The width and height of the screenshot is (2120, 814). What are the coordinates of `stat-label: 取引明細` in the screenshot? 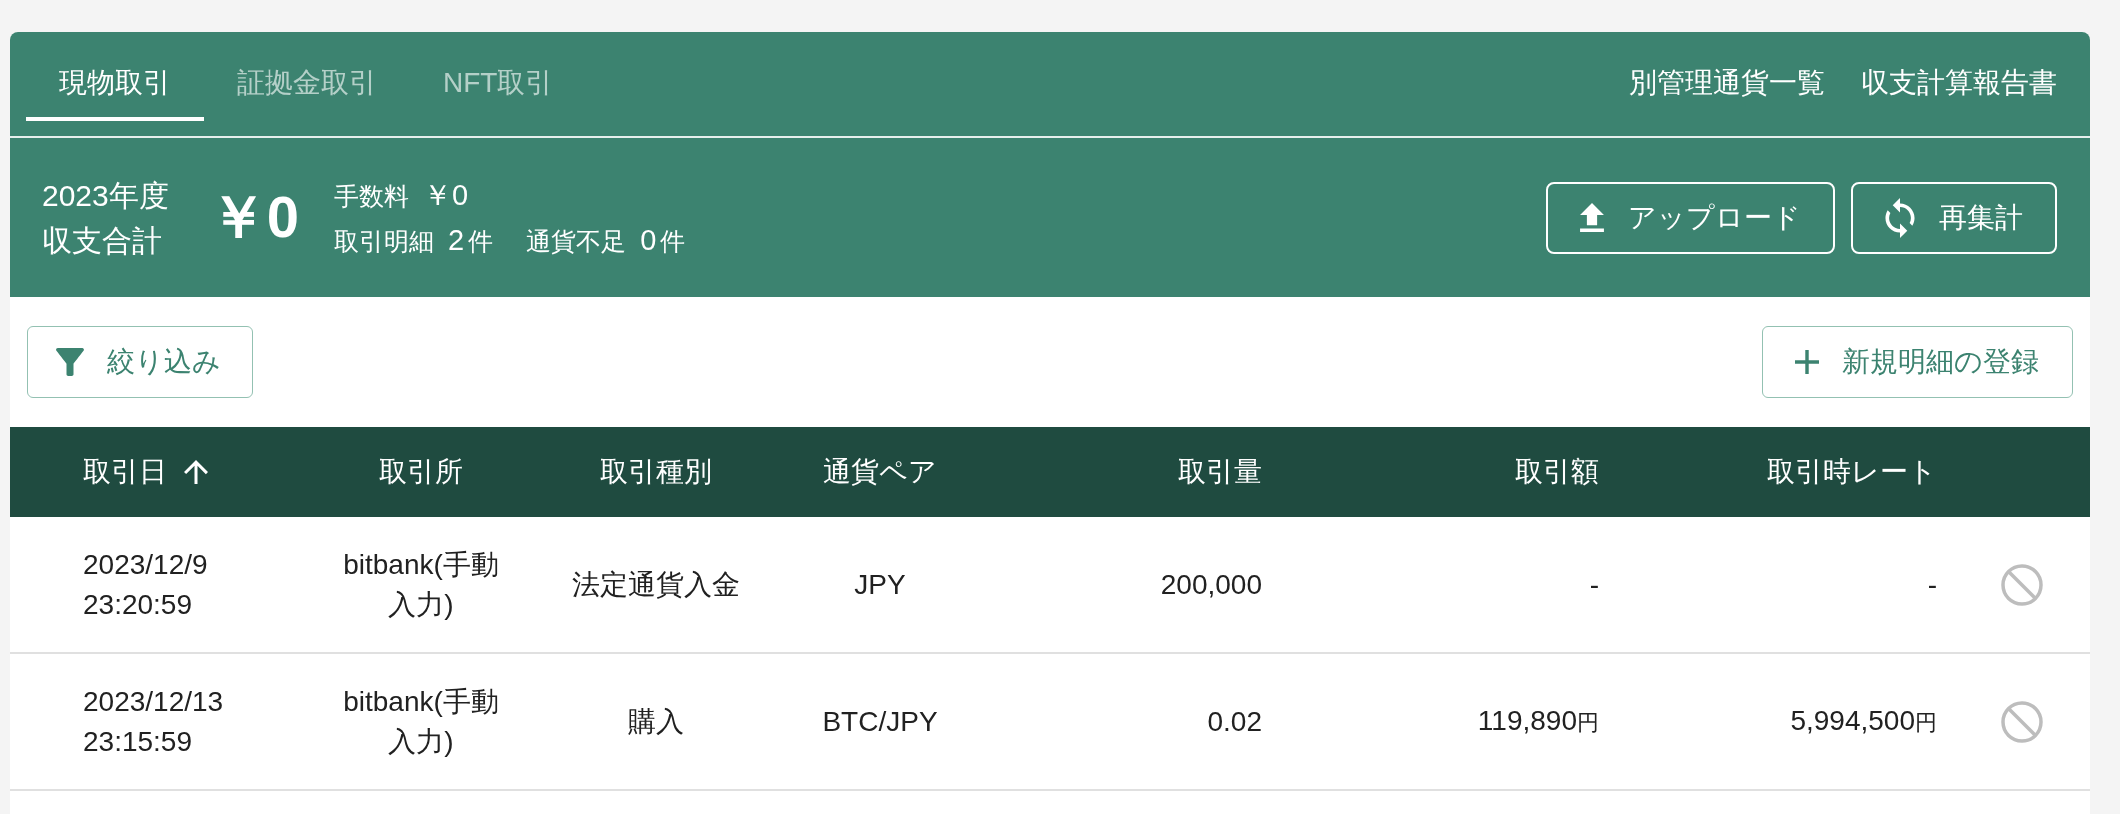 It's located at (384, 241).